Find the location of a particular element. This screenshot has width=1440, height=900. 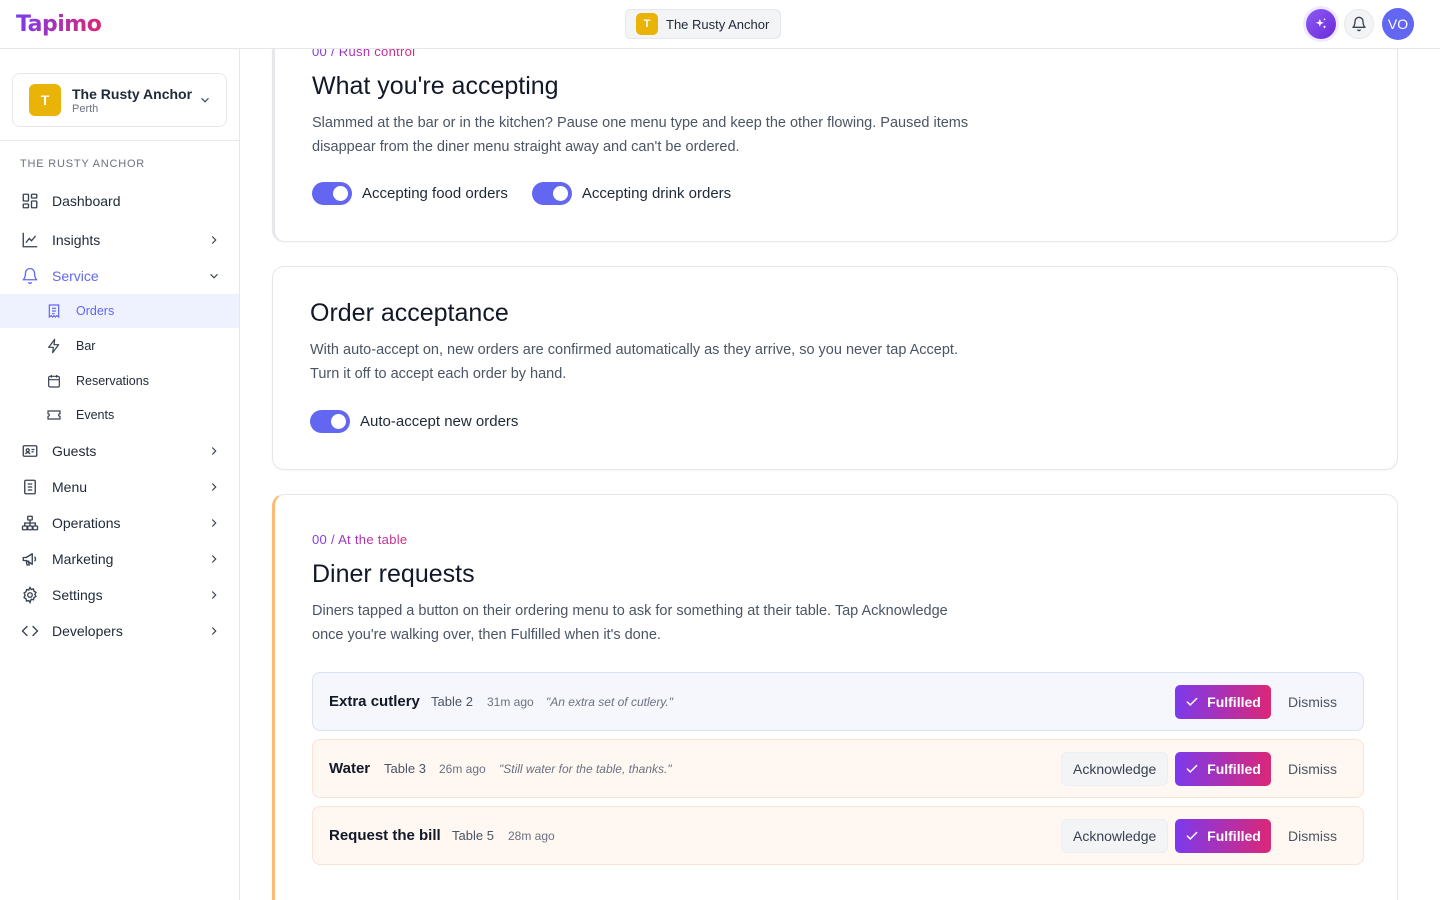

sidebar-item-label: Guests is located at coordinates (74, 451).